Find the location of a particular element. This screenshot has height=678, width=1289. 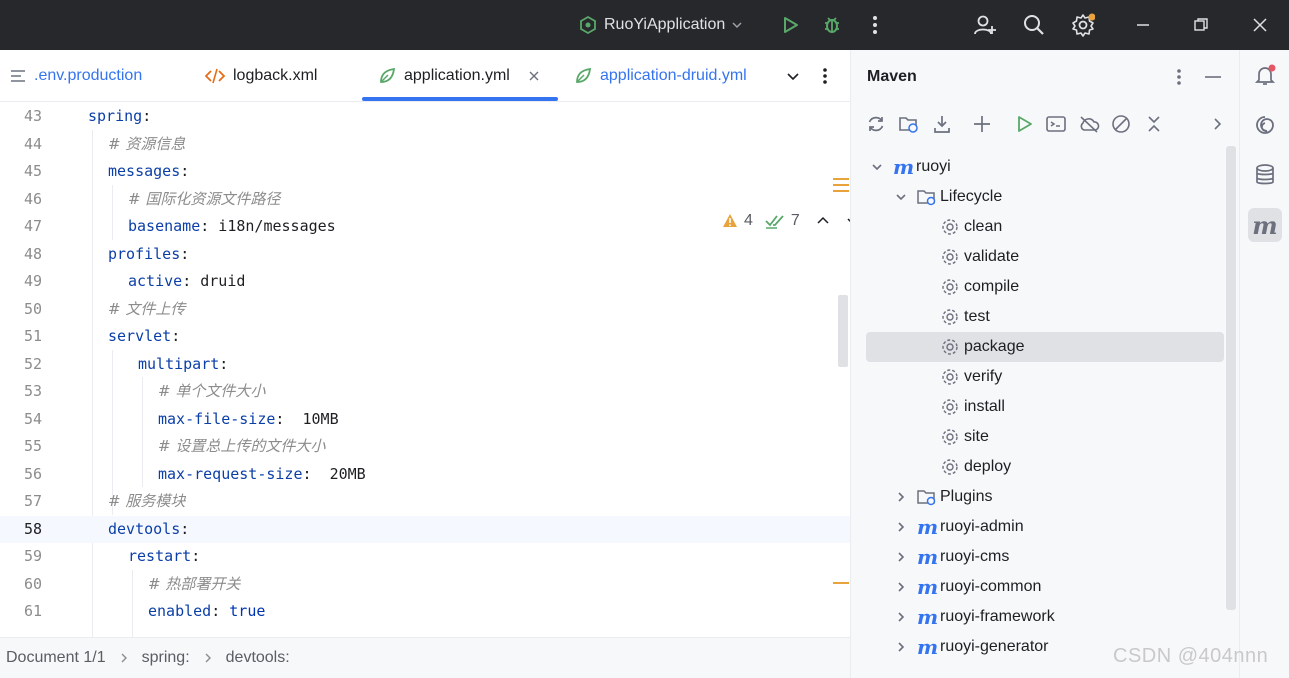

yaml-key: multipart is located at coordinates (179, 363).